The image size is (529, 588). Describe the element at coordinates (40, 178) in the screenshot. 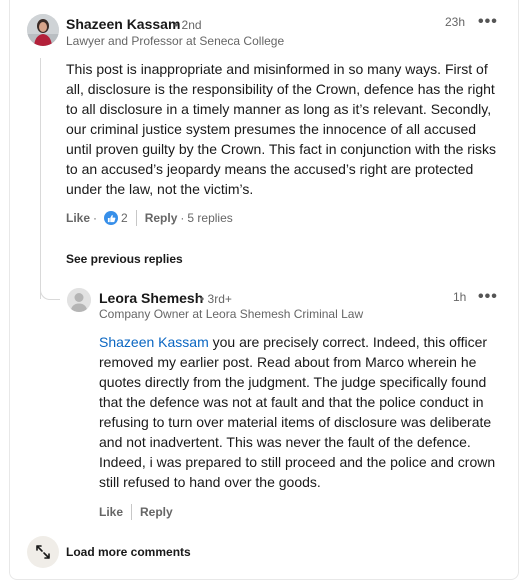

I see `thread-line` at that location.